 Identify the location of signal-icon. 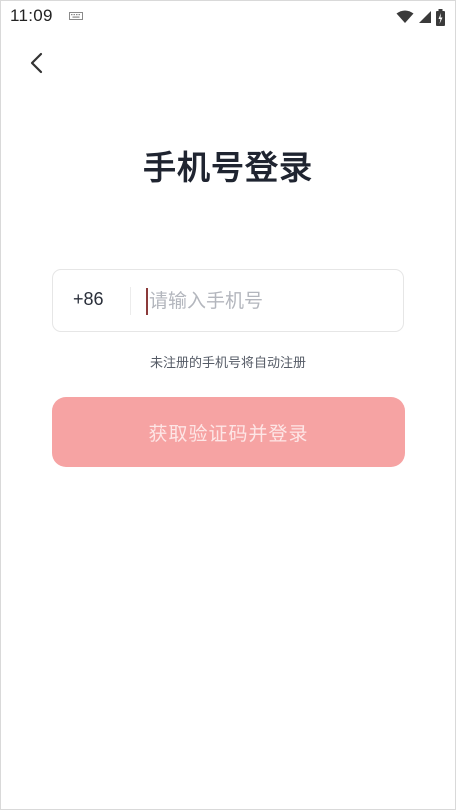
(425, 17).